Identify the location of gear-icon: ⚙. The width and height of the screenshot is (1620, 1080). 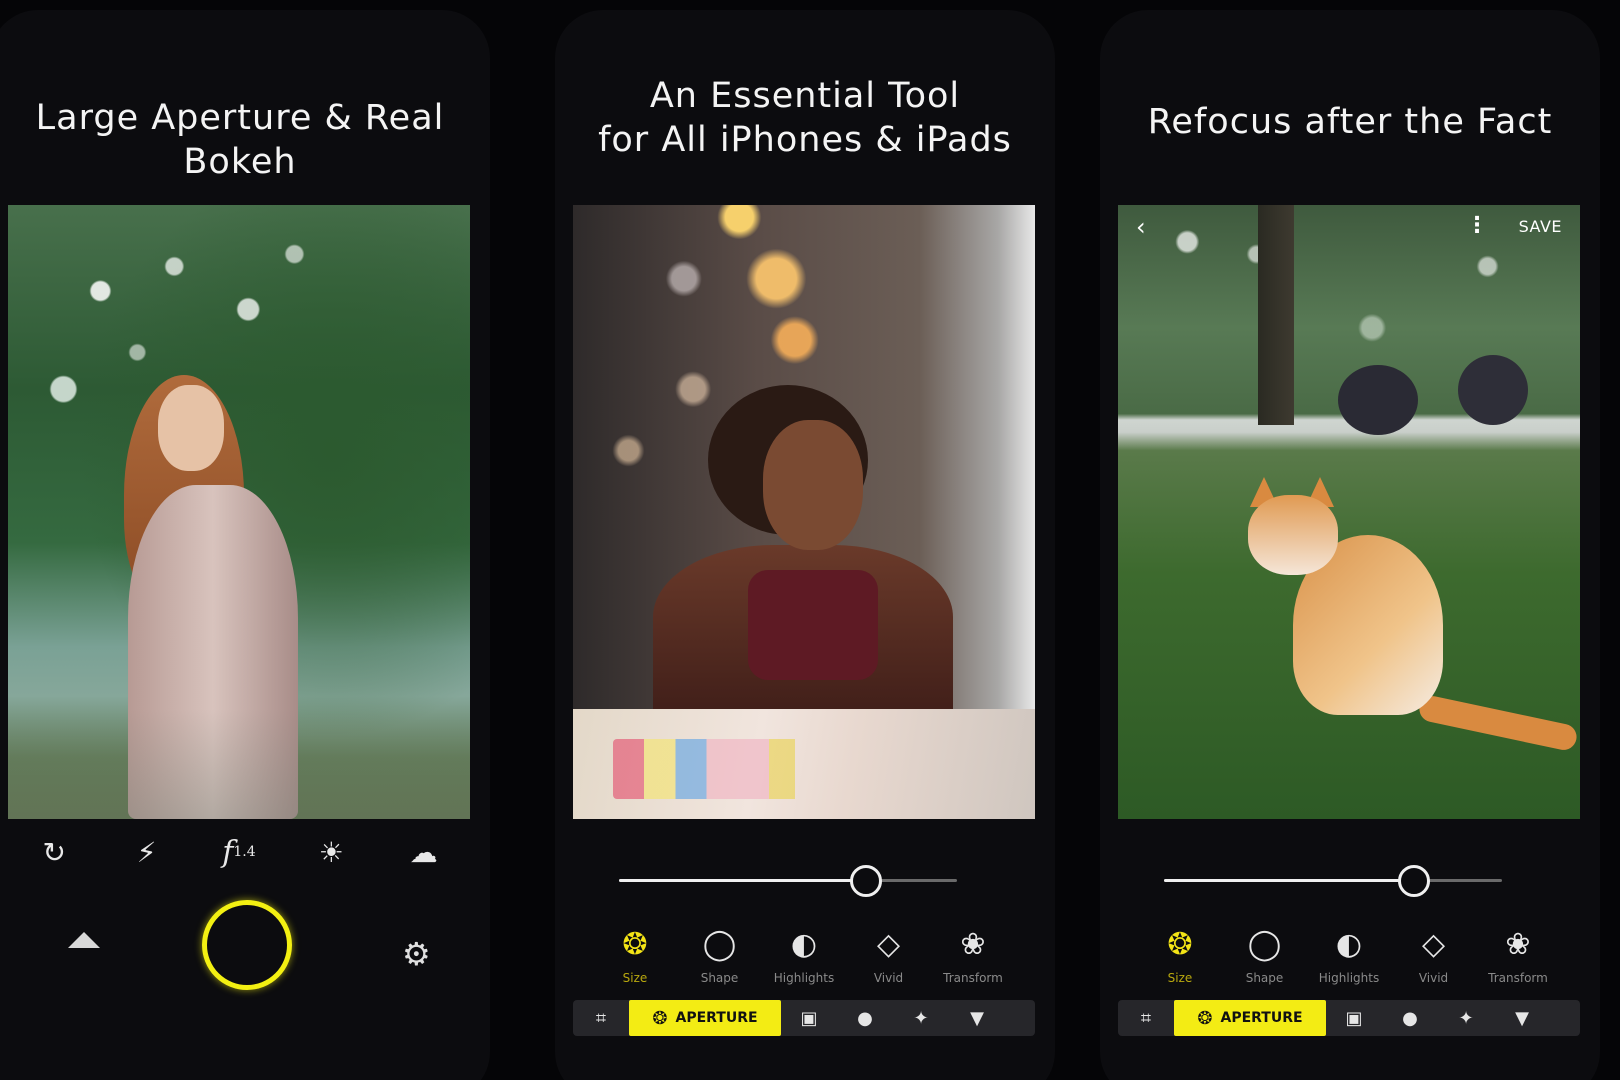
(416, 954).